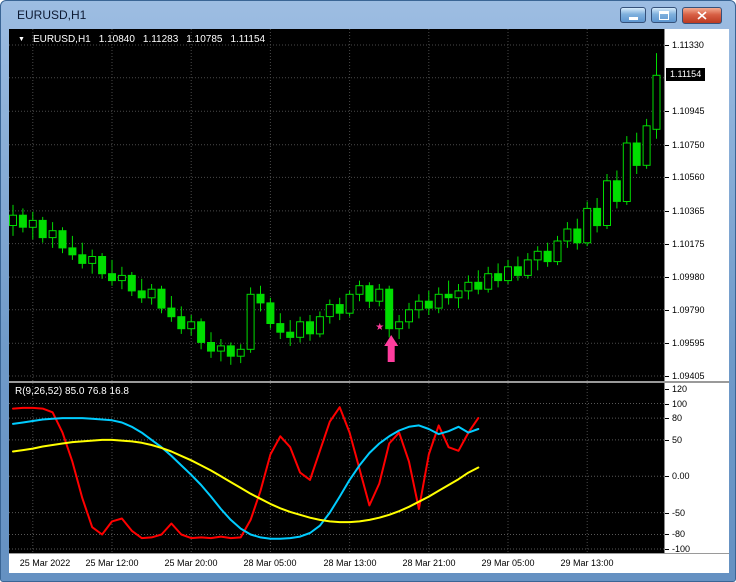 This screenshot has height=582, width=736. What do you see at coordinates (702, 15) in the screenshot?
I see `close-button` at bounding box center [702, 15].